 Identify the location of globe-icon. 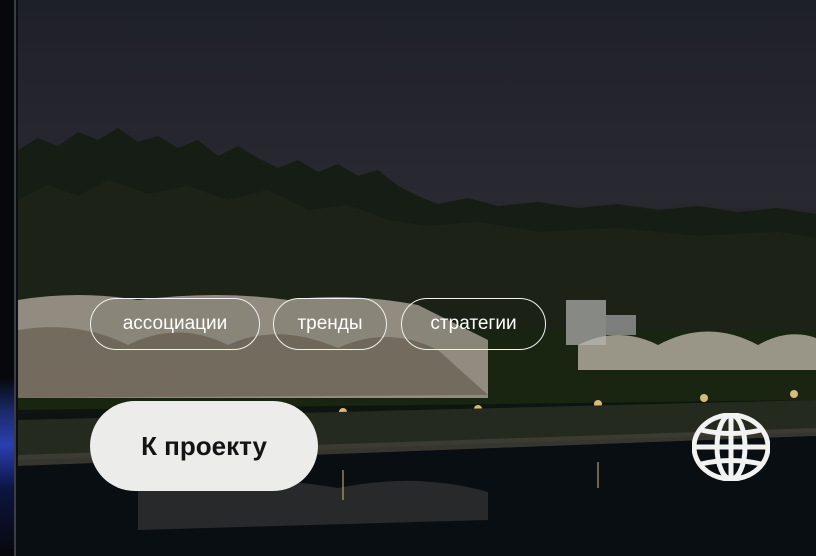
(731, 447).